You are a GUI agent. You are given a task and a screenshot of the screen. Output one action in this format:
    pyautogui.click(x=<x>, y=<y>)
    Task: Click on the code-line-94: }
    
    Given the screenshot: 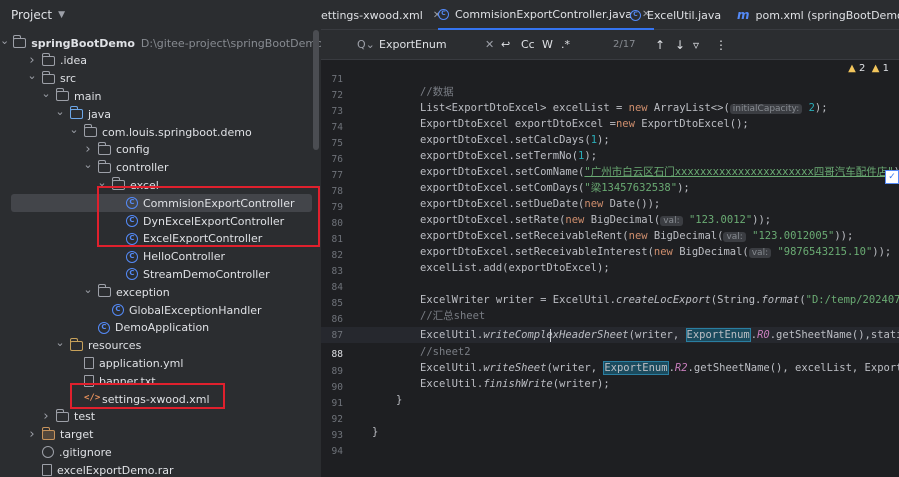 What is the action you would take?
    pyautogui.click(x=375, y=432)
    